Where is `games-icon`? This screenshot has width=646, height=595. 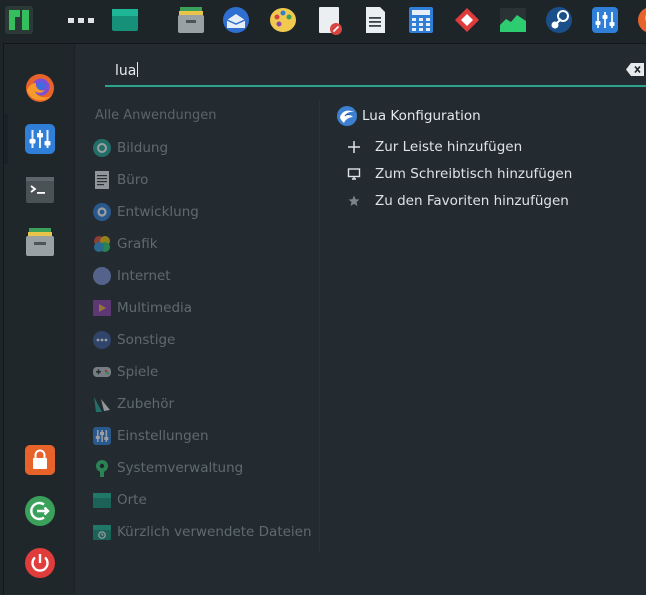
games-icon is located at coordinates (102, 372).